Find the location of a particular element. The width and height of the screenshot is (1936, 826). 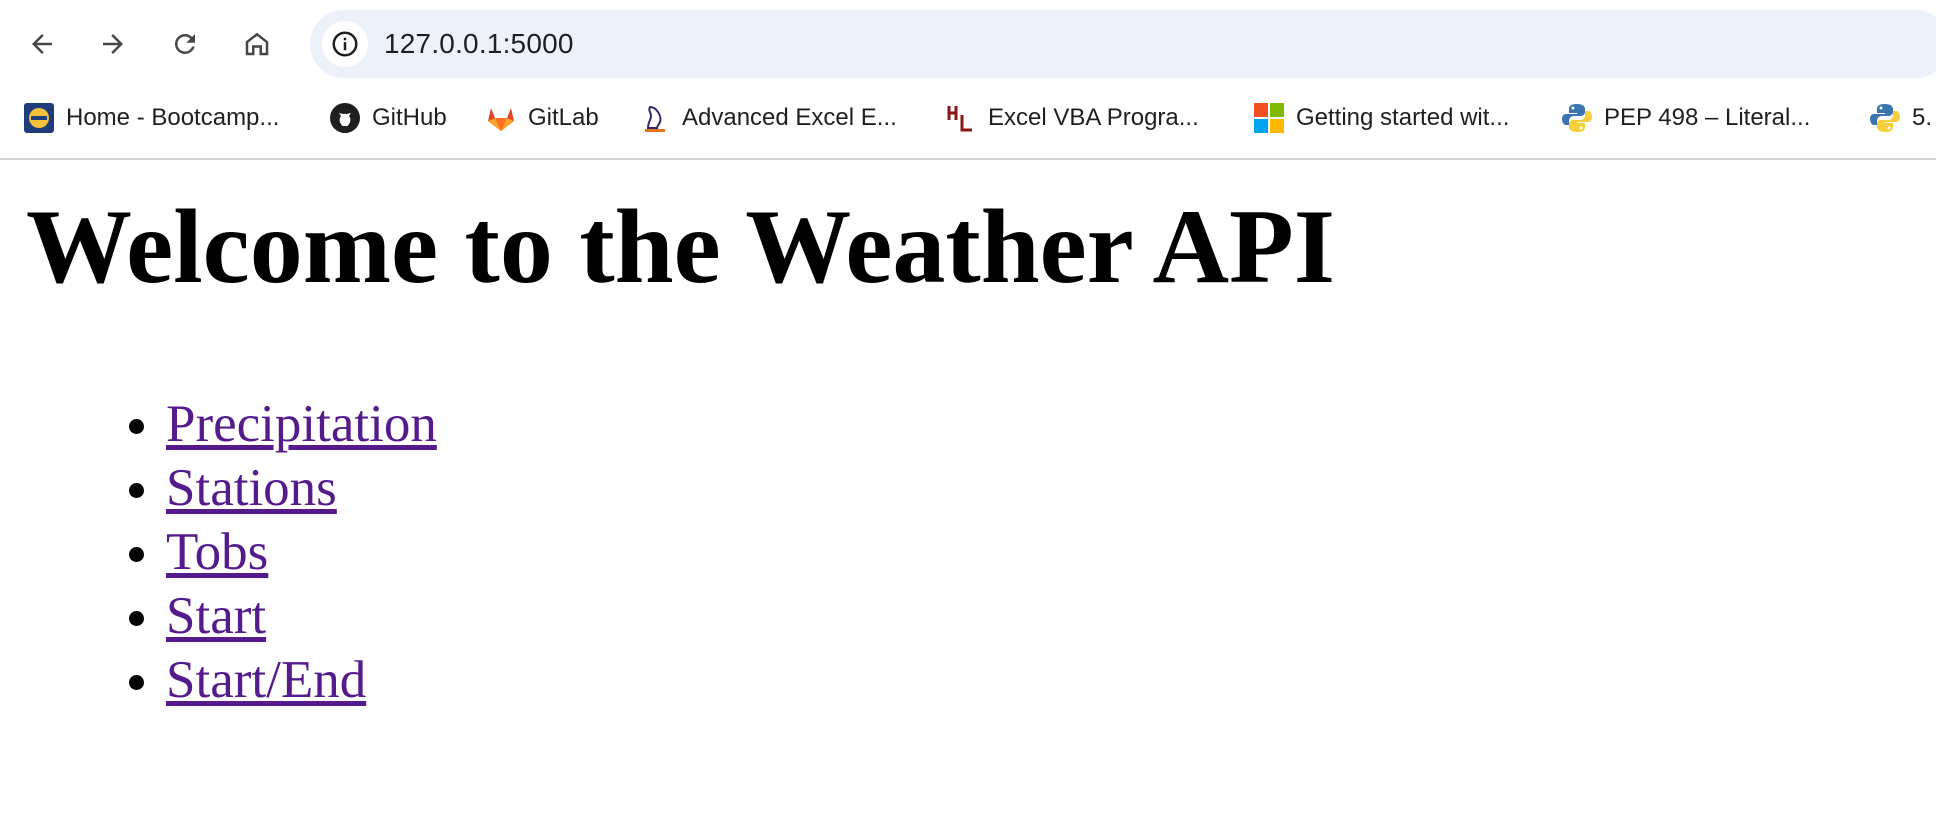

list-item: Start/End is located at coordinates (301, 680).